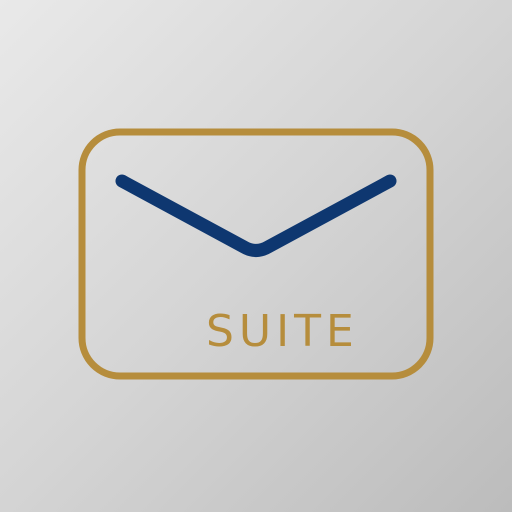  I want to click on envelope-flap, so click(256, 215).